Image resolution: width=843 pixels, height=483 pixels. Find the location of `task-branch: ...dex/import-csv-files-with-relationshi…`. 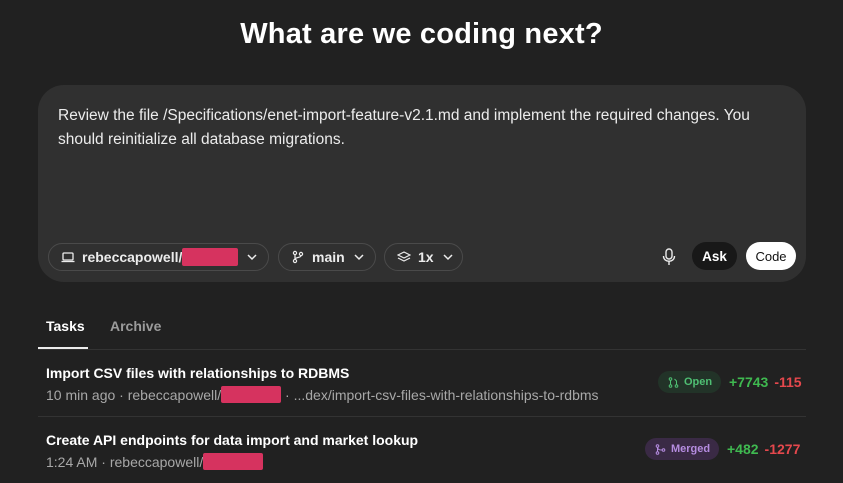

task-branch: ...dex/import-csv-files-with-relationshi… is located at coordinates (446, 395).